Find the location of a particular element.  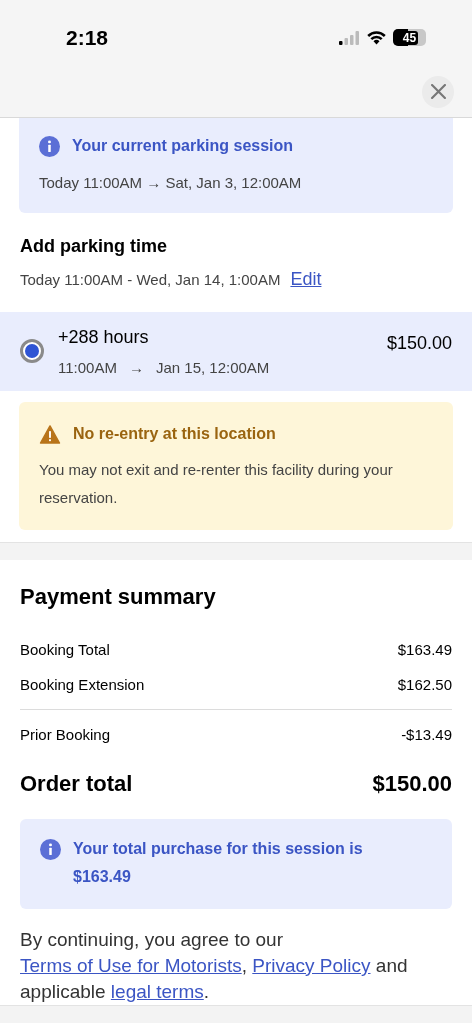

option-price: $150.00 is located at coordinates (419, 343).